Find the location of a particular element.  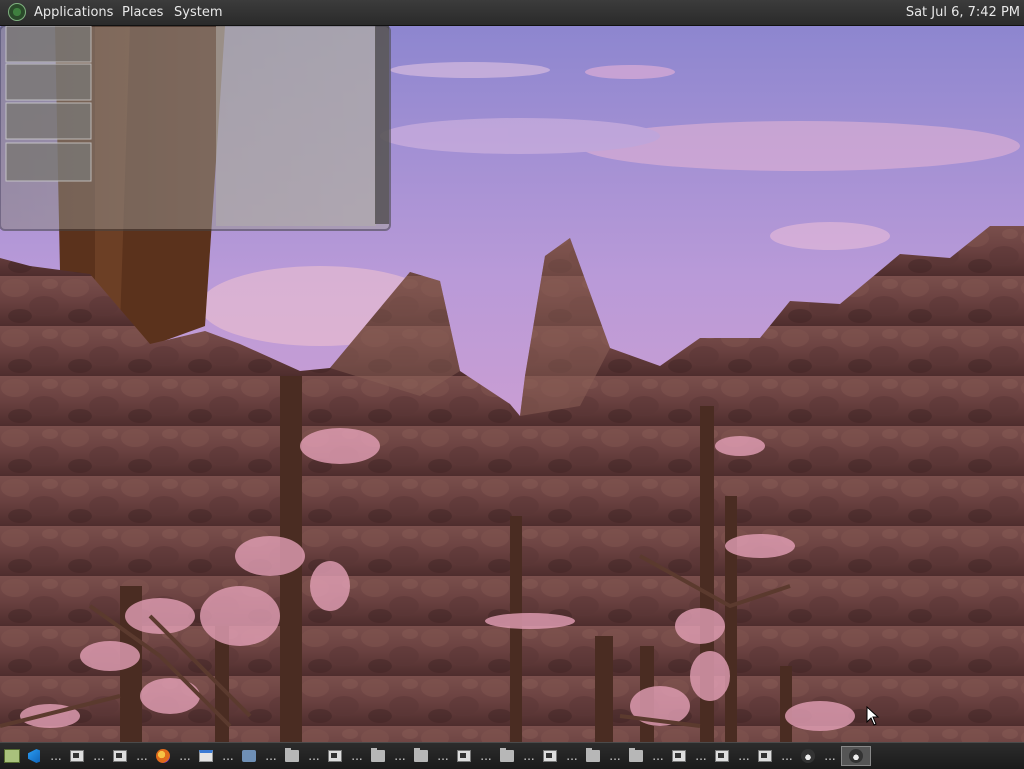

firefox-icon is located at coordinates (163, 756).